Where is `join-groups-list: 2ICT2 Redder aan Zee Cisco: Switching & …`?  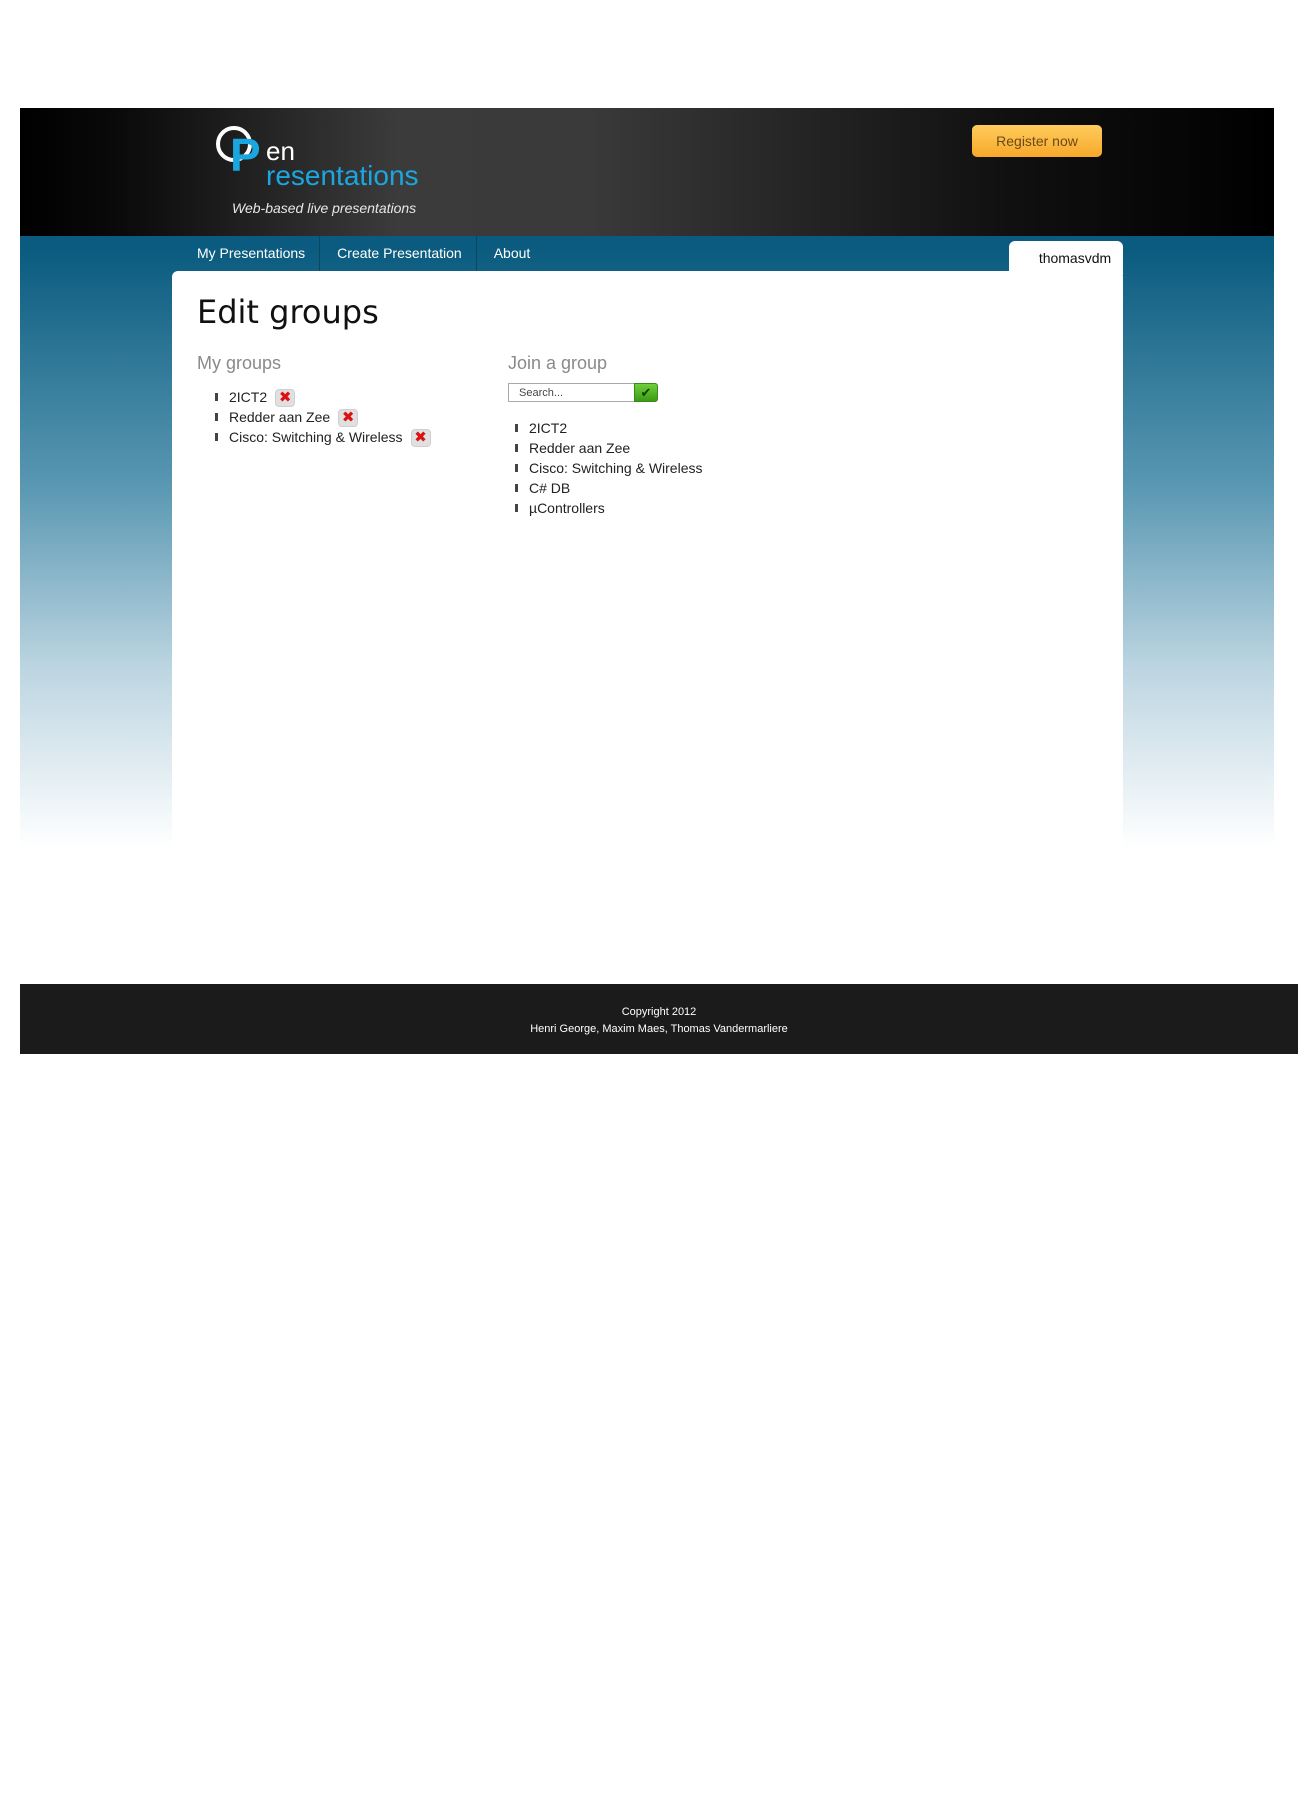 join-groups-list: 2ICT2 Redder aan Zee Cisco: Switching & … is located at coordinates (609, 468).